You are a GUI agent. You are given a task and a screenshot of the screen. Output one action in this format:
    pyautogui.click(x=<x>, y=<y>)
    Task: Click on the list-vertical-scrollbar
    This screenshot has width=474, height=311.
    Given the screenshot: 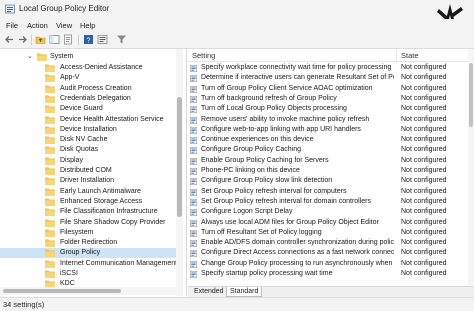 What is the action you would take?
    pyautogui.click(x=471, y=167)
    